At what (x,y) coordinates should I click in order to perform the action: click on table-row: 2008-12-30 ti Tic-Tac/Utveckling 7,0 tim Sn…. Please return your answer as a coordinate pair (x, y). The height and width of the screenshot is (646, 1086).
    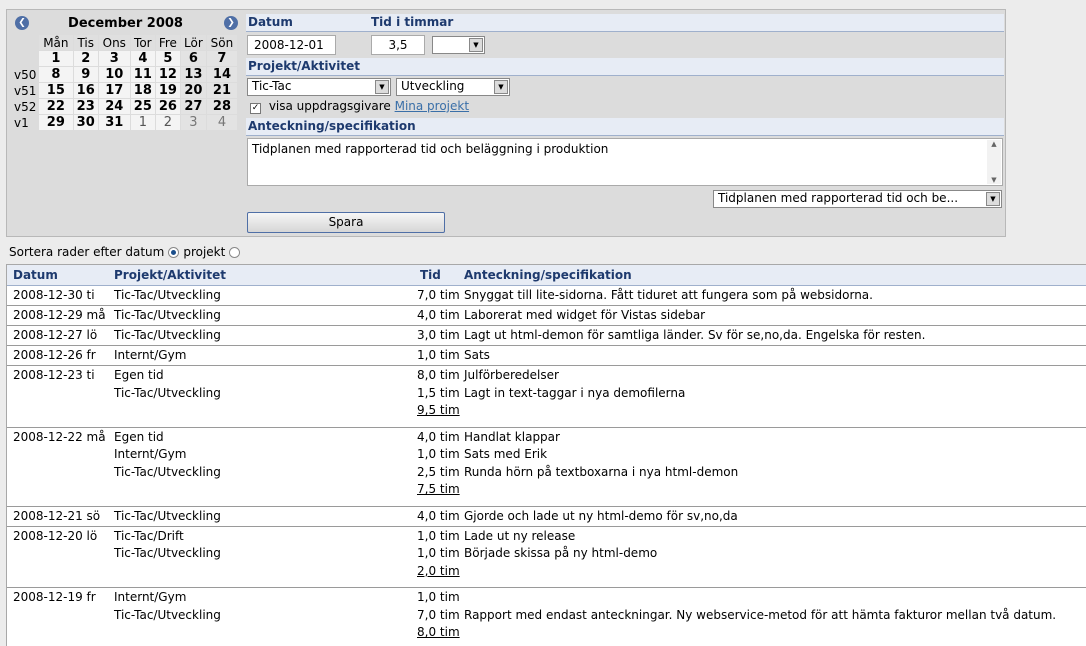
    Looking at the image, I should click on (546, 295).